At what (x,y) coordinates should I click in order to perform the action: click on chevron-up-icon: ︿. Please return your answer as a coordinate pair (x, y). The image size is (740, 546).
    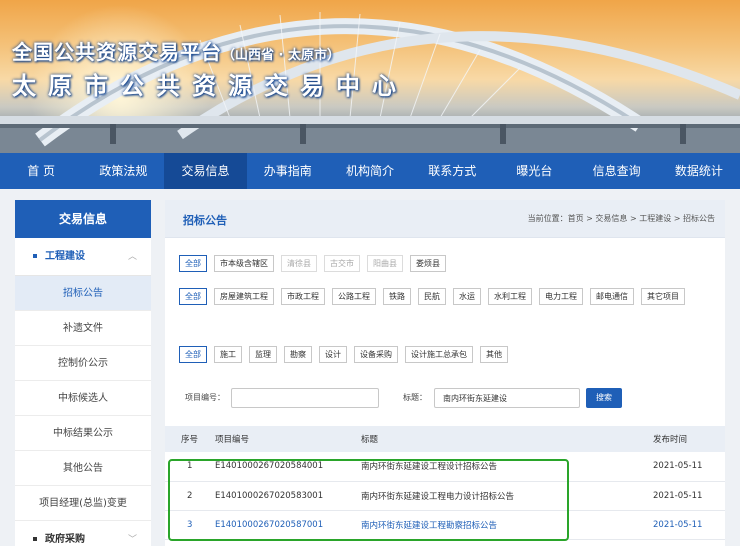
    Looking at the image, I should click on (132, 257).